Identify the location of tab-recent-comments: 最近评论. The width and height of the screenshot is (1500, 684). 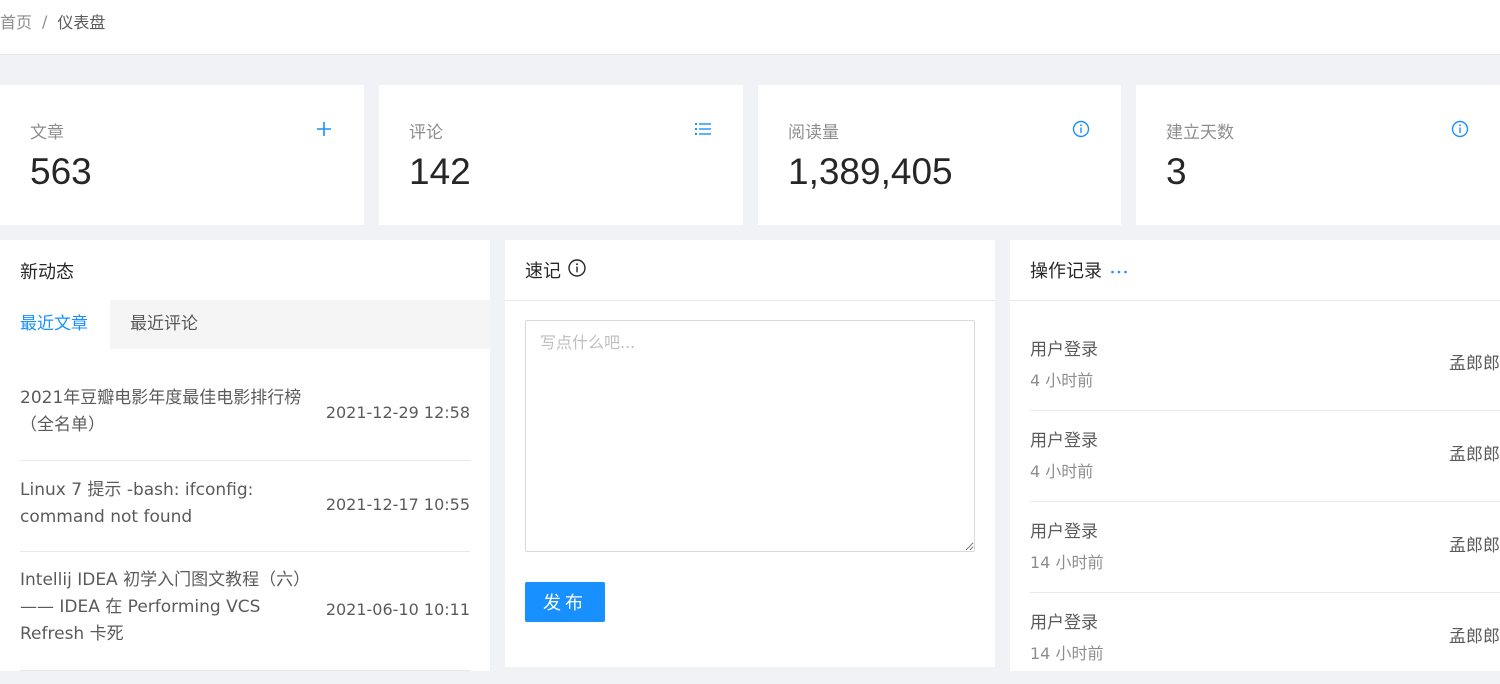
(154, 324).